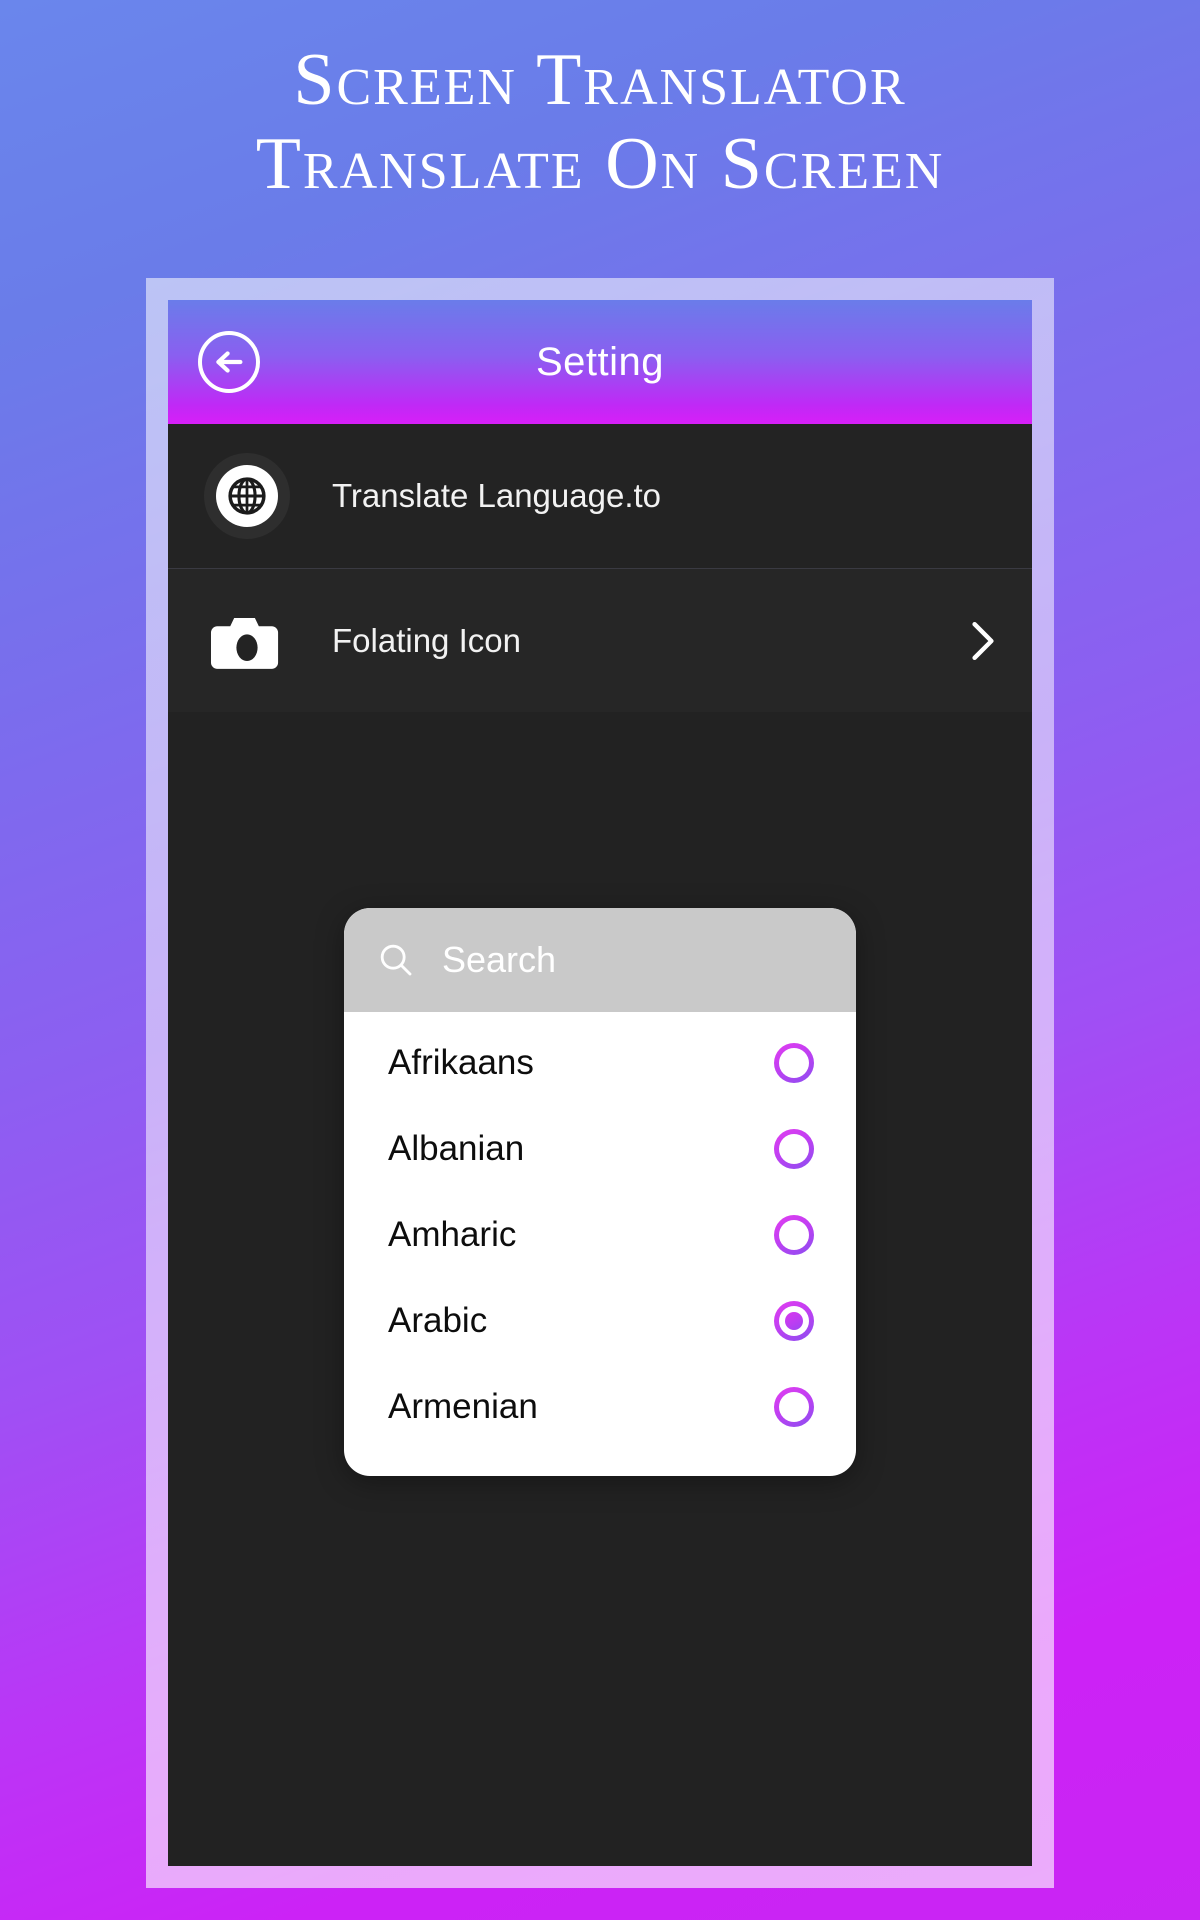  What do you see at coordinates (463, 1406) in the screenshot?
I see `language-name: Armenian` at bounding box center [463, 1406].